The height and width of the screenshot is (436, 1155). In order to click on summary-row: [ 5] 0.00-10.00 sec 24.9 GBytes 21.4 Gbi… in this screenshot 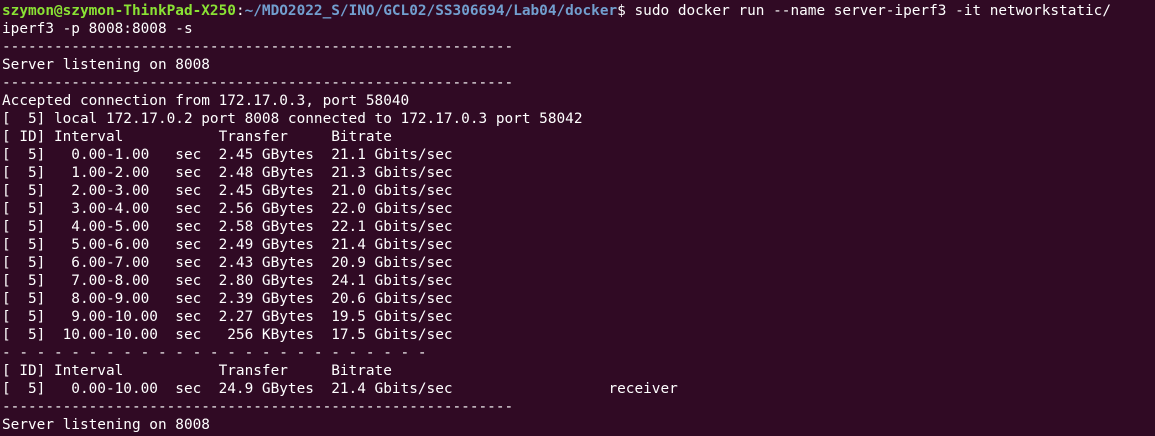, I will do `click(340, 389)`.